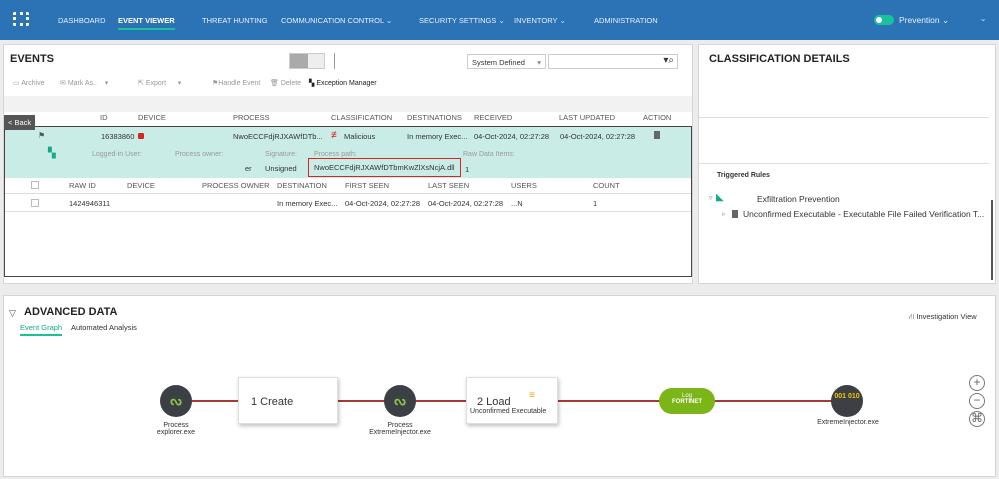  Describe the element at coordinates (668, 60) in the screenshot. I see `search-icon: ▾⌕` at that location.